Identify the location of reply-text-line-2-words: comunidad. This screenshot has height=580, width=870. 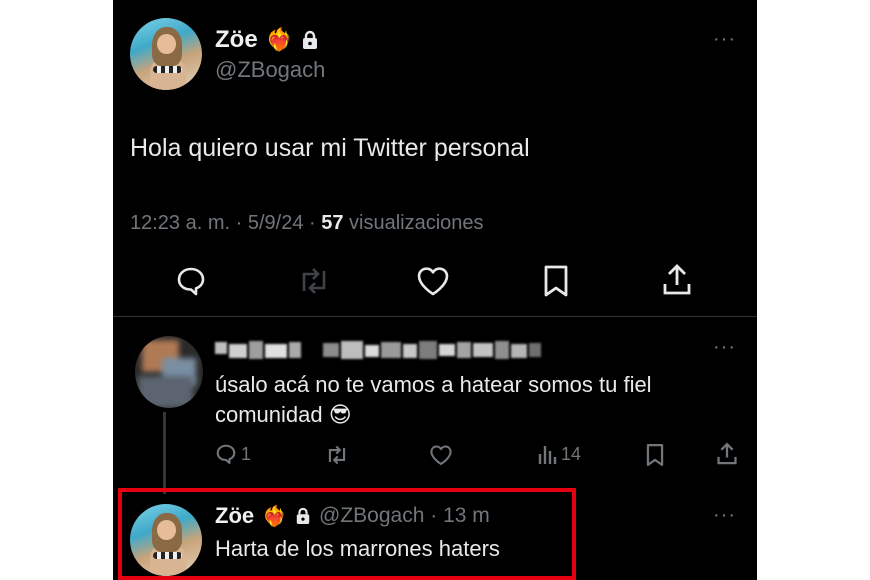
(269, 414).